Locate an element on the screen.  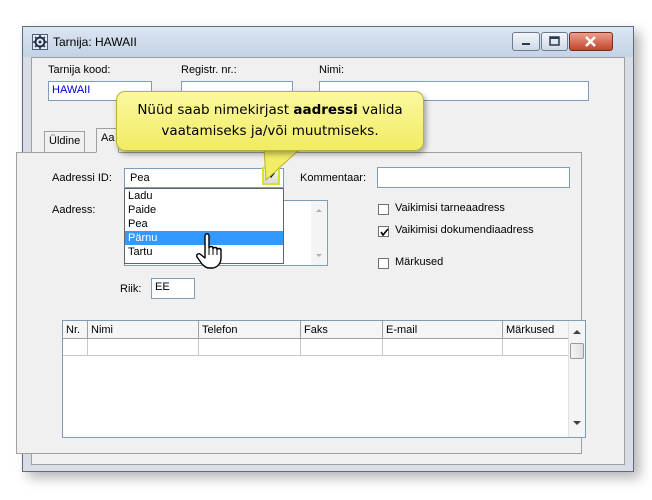
address-id-label: Aadressi ID: is located at coordinates (82, 178).